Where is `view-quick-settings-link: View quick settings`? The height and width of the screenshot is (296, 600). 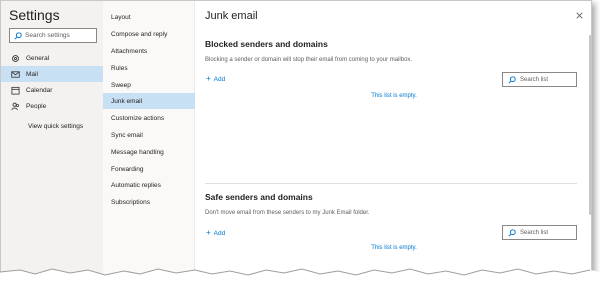 view-quick-settings-link: View quick settings is located at coordinates (52, 126).